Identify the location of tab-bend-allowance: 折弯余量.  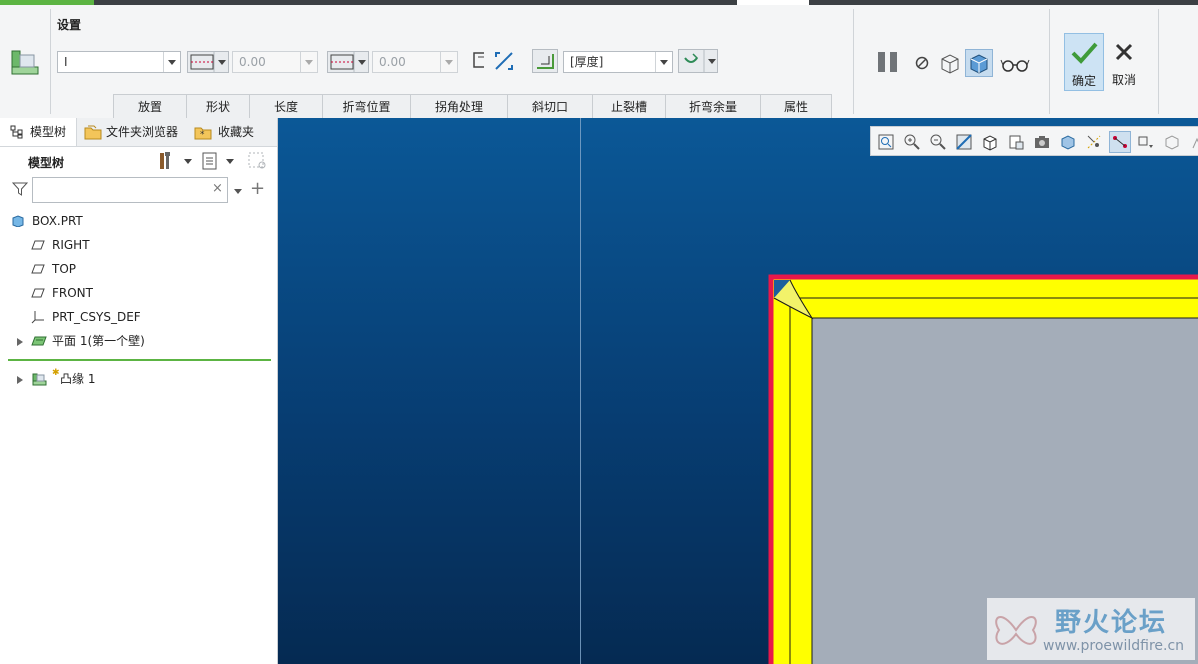
(713, 106).